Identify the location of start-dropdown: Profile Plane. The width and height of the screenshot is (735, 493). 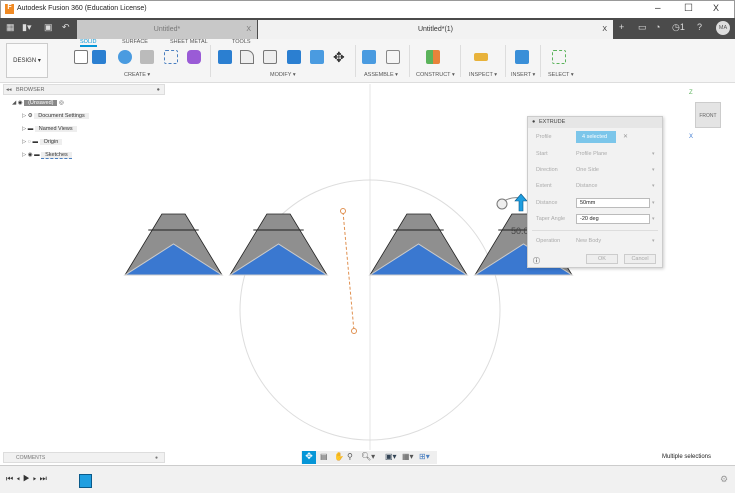
(591, 154).